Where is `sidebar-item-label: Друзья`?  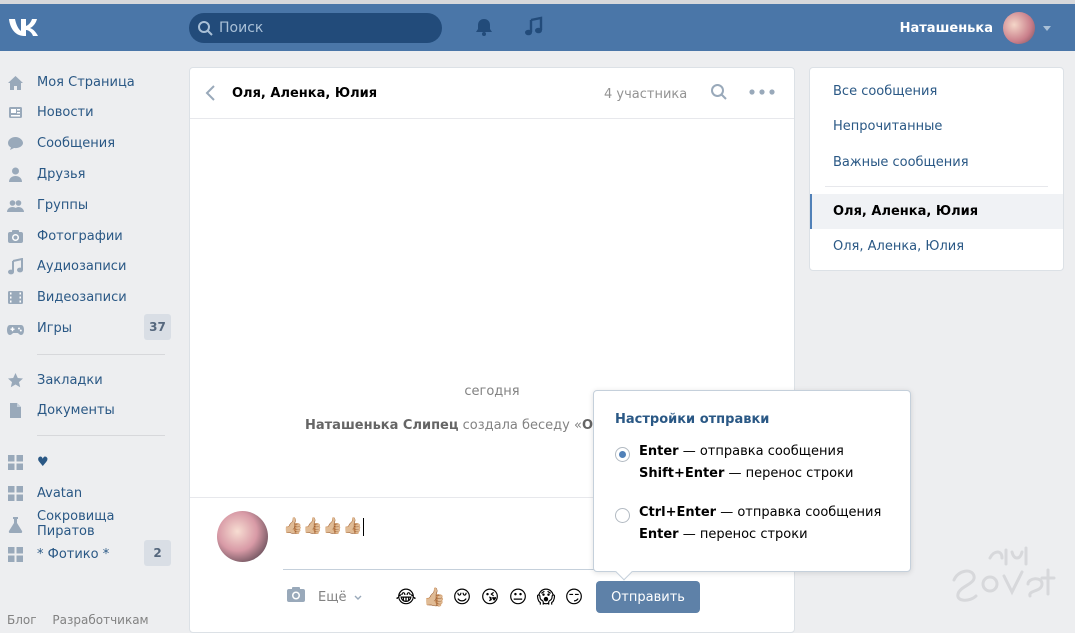 sidebar-item-label: Друзья is located at coordinates (61, 174).